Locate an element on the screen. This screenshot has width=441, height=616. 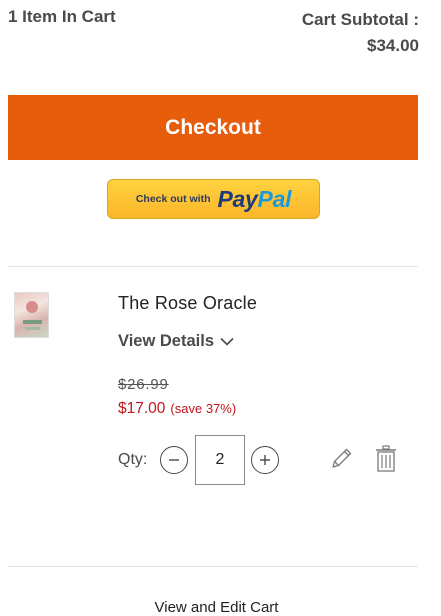
subtotal-label: Cart Subtotal : is located at coordinates (360, 19).